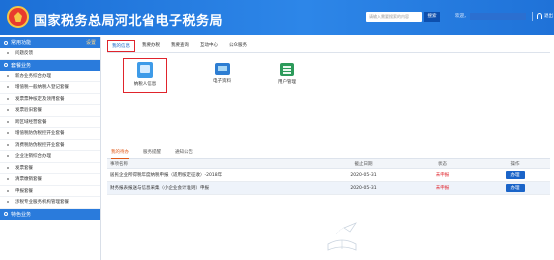 This screenshot has height=260, width=554. Describe the element at coordinates (21, 65) in the screenshot. I see `sidebar-section-label: 套餐业务` at that location.